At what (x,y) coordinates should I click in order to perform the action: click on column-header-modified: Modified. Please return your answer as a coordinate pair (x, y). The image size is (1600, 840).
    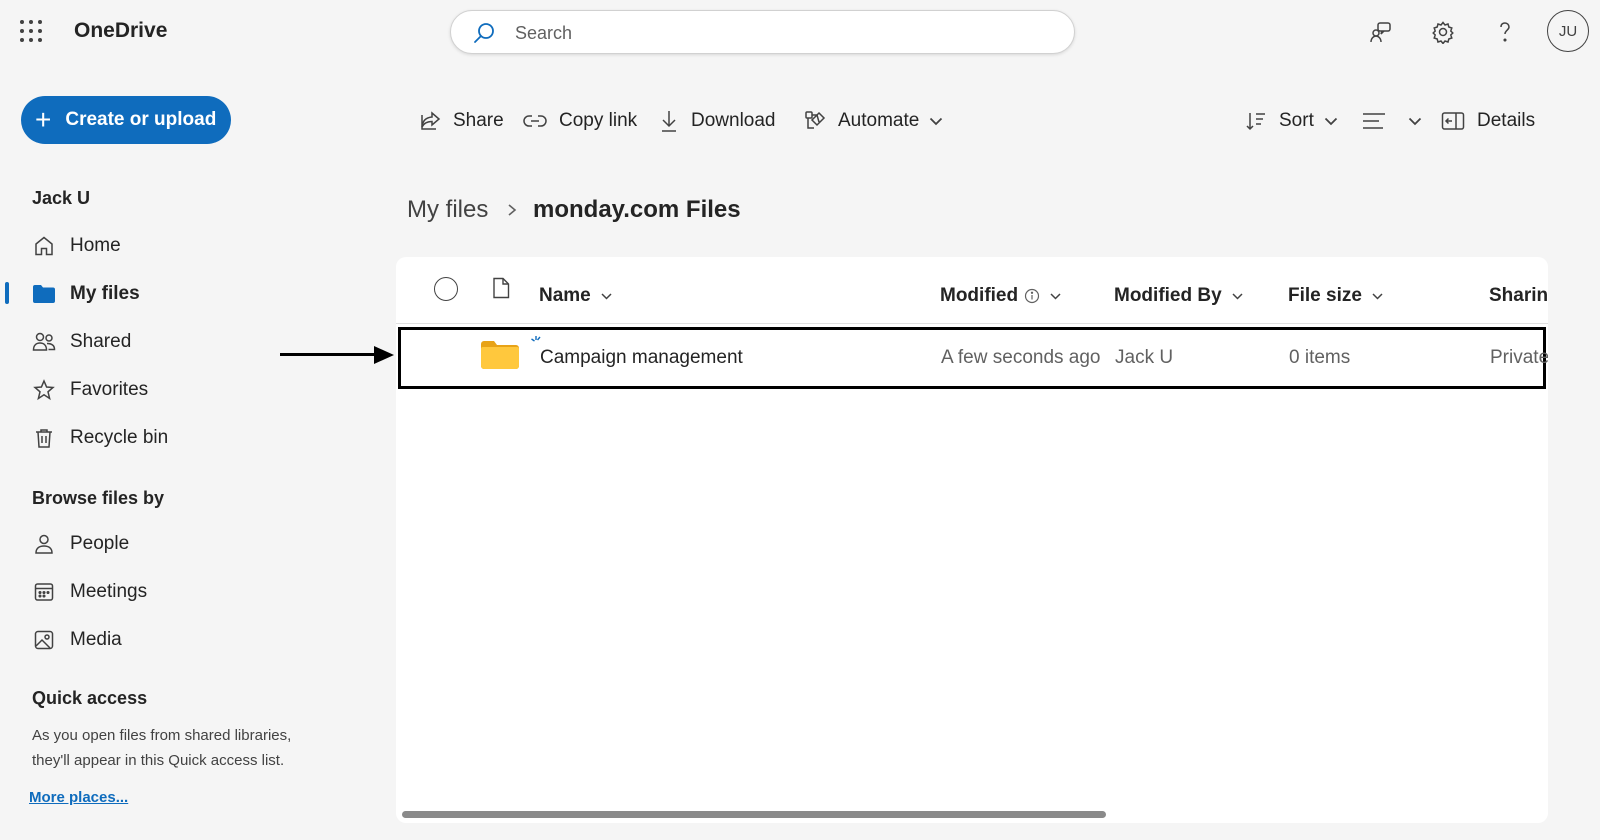
    Looking at the image, I should click on (1000, 296).